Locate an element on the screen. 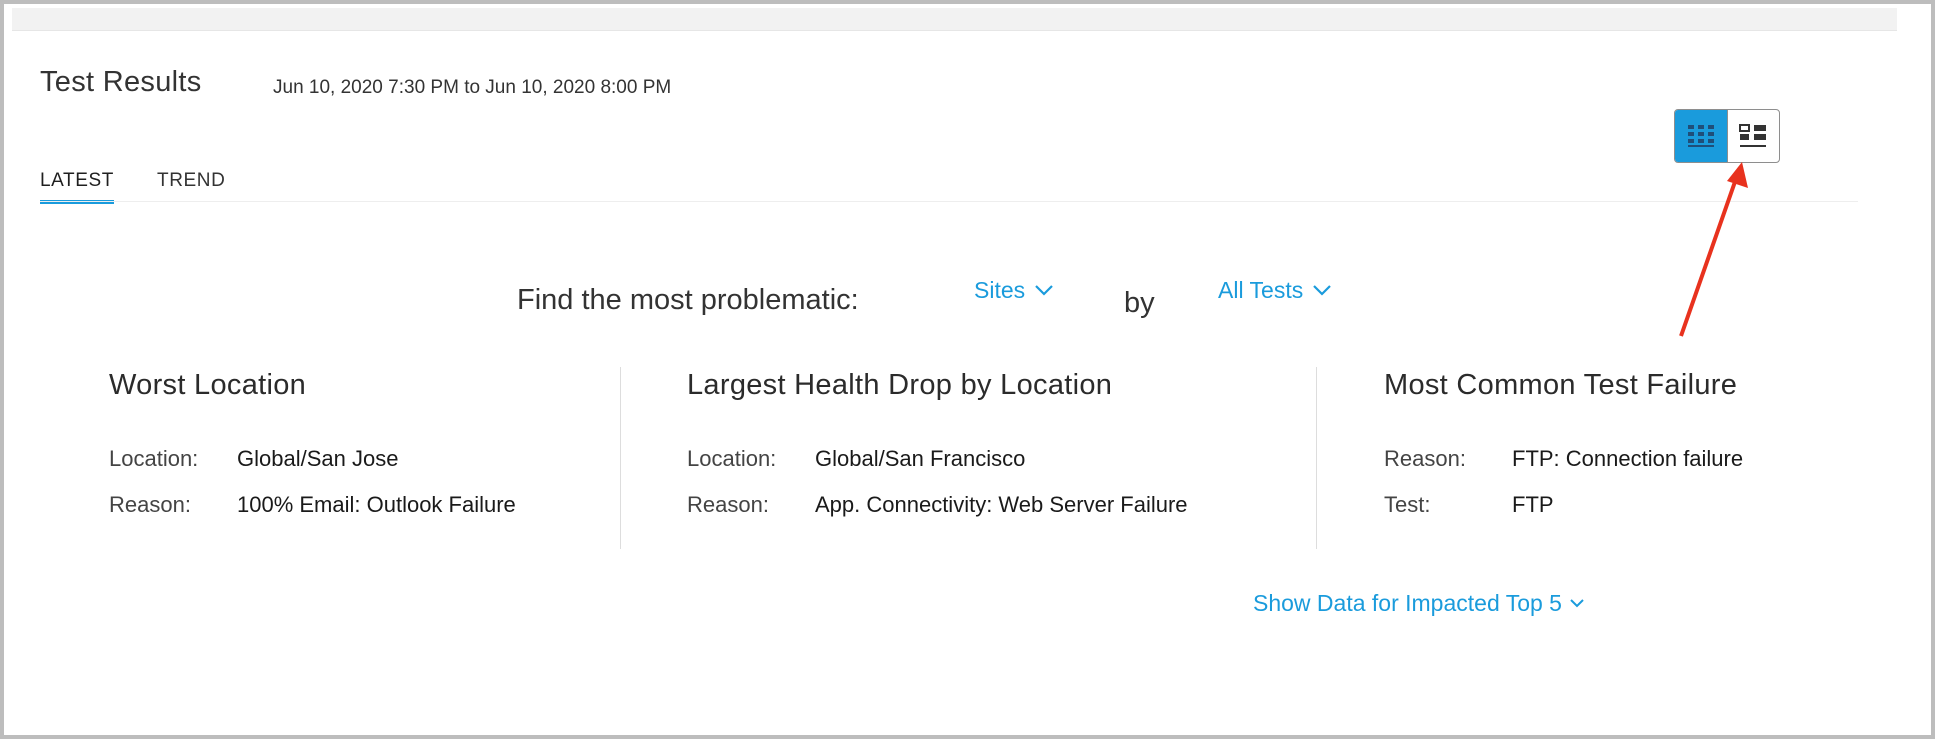 The height and width of the screenshot is (739, 1935). card-view-icon is located at coordinates (1753, 135).